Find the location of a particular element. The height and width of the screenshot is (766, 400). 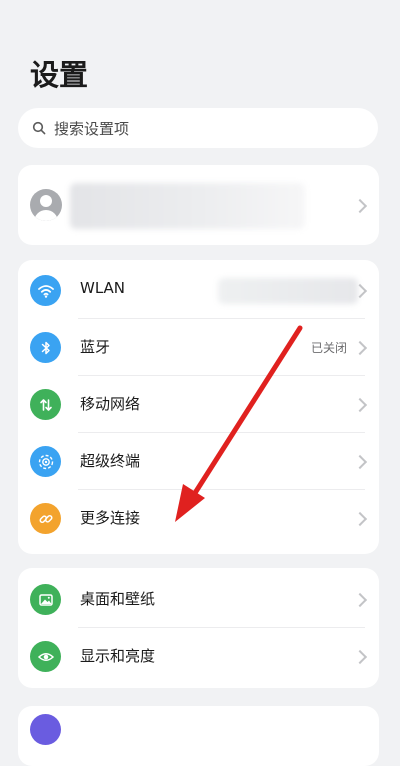

bluetooth-icon is located at coordinates (45, 347).